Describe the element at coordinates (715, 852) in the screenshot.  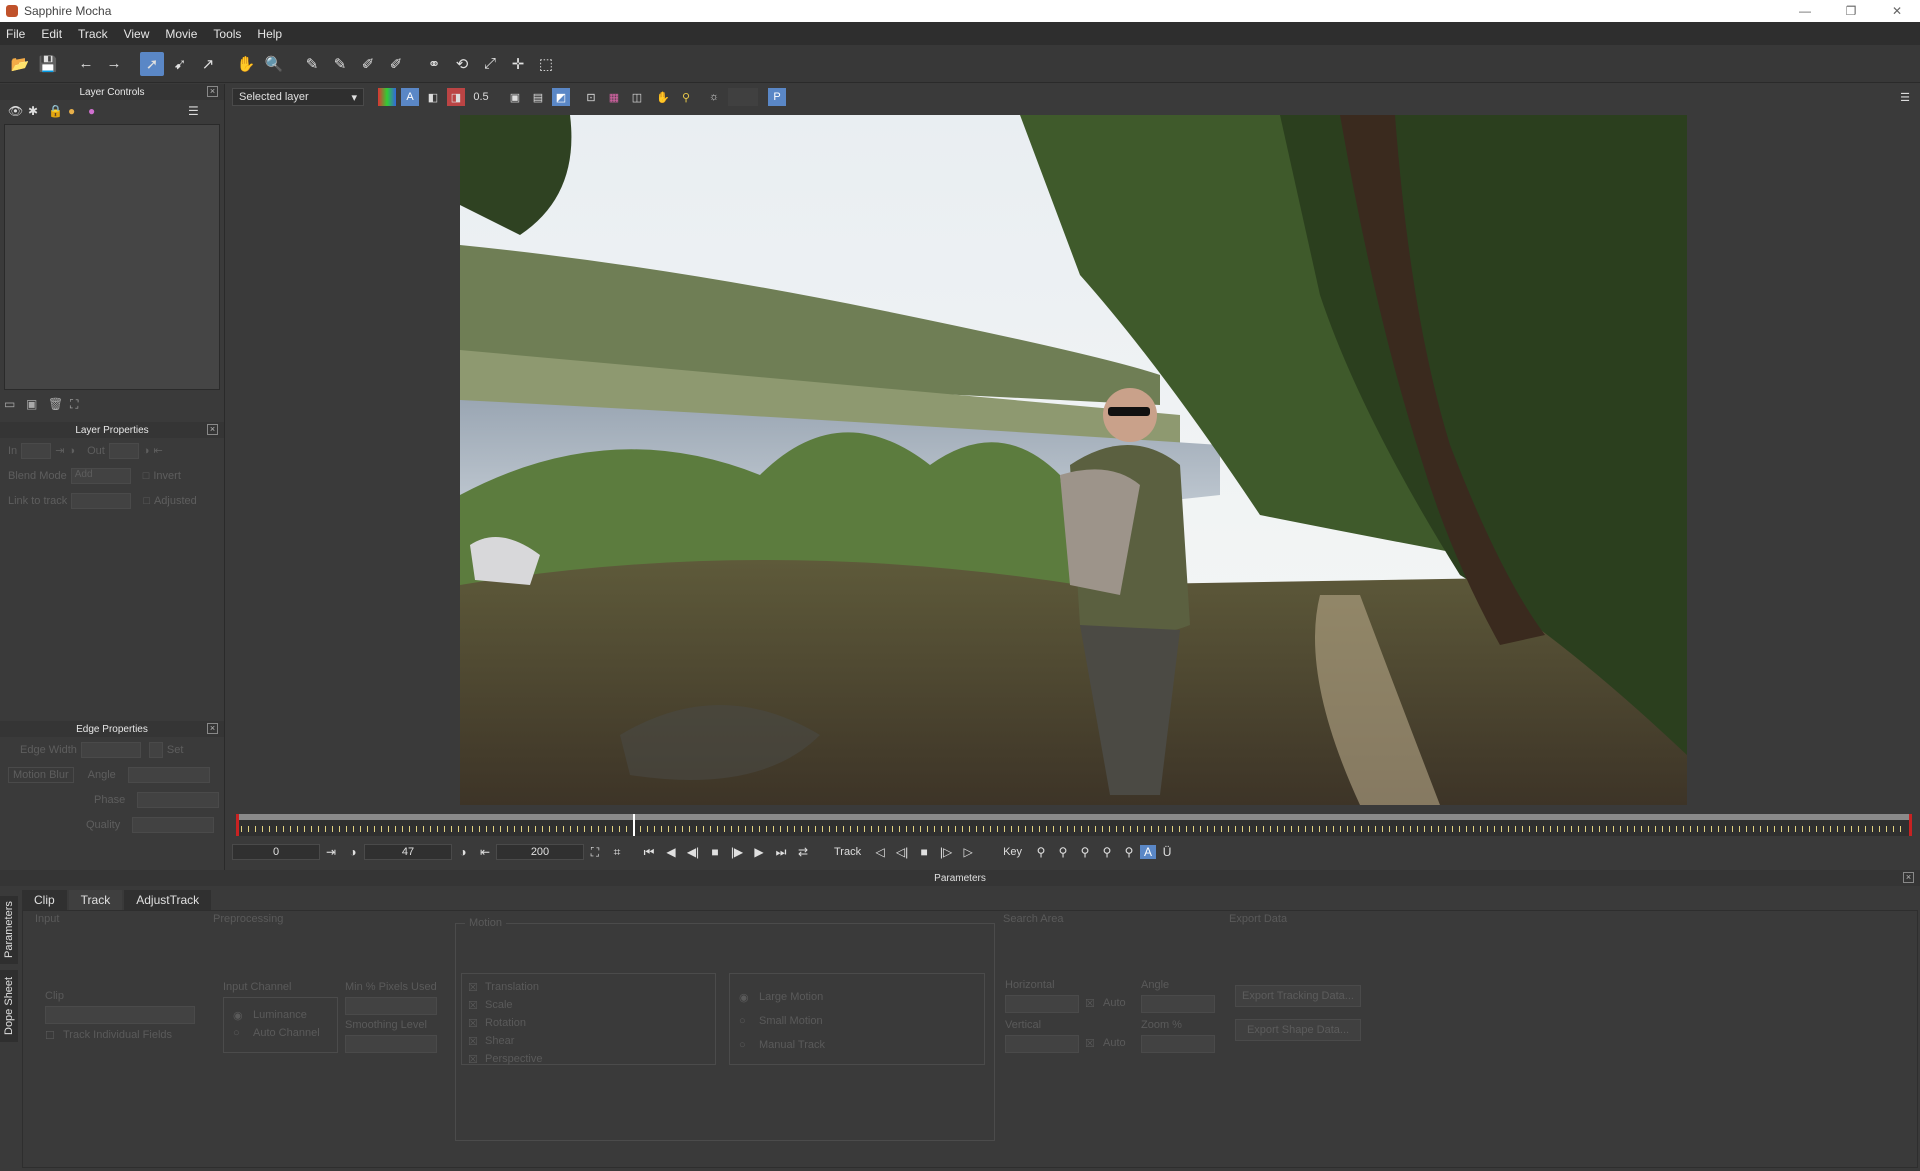
I see `stop-icon: ■` at that location.